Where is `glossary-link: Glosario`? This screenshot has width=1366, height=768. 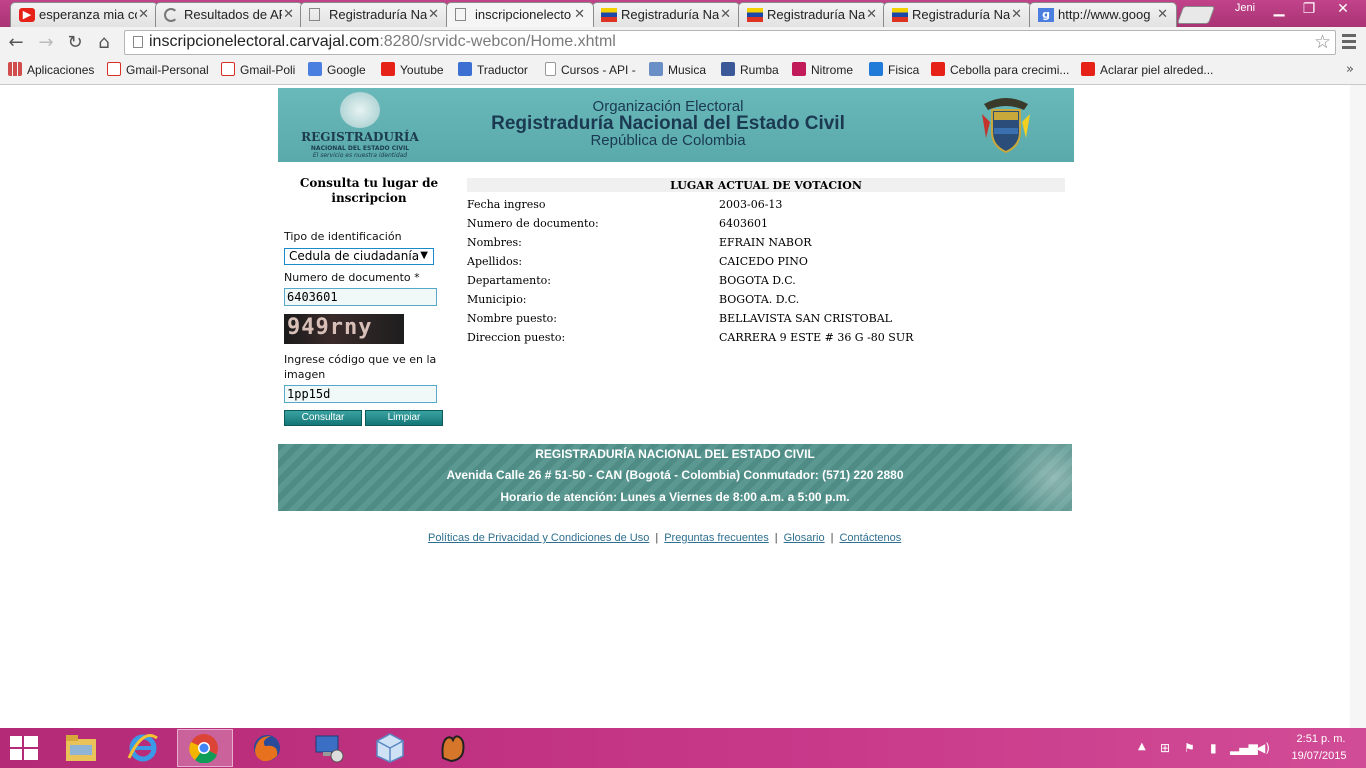
glossary-link: Glosario is located at coordinates (804, 538).